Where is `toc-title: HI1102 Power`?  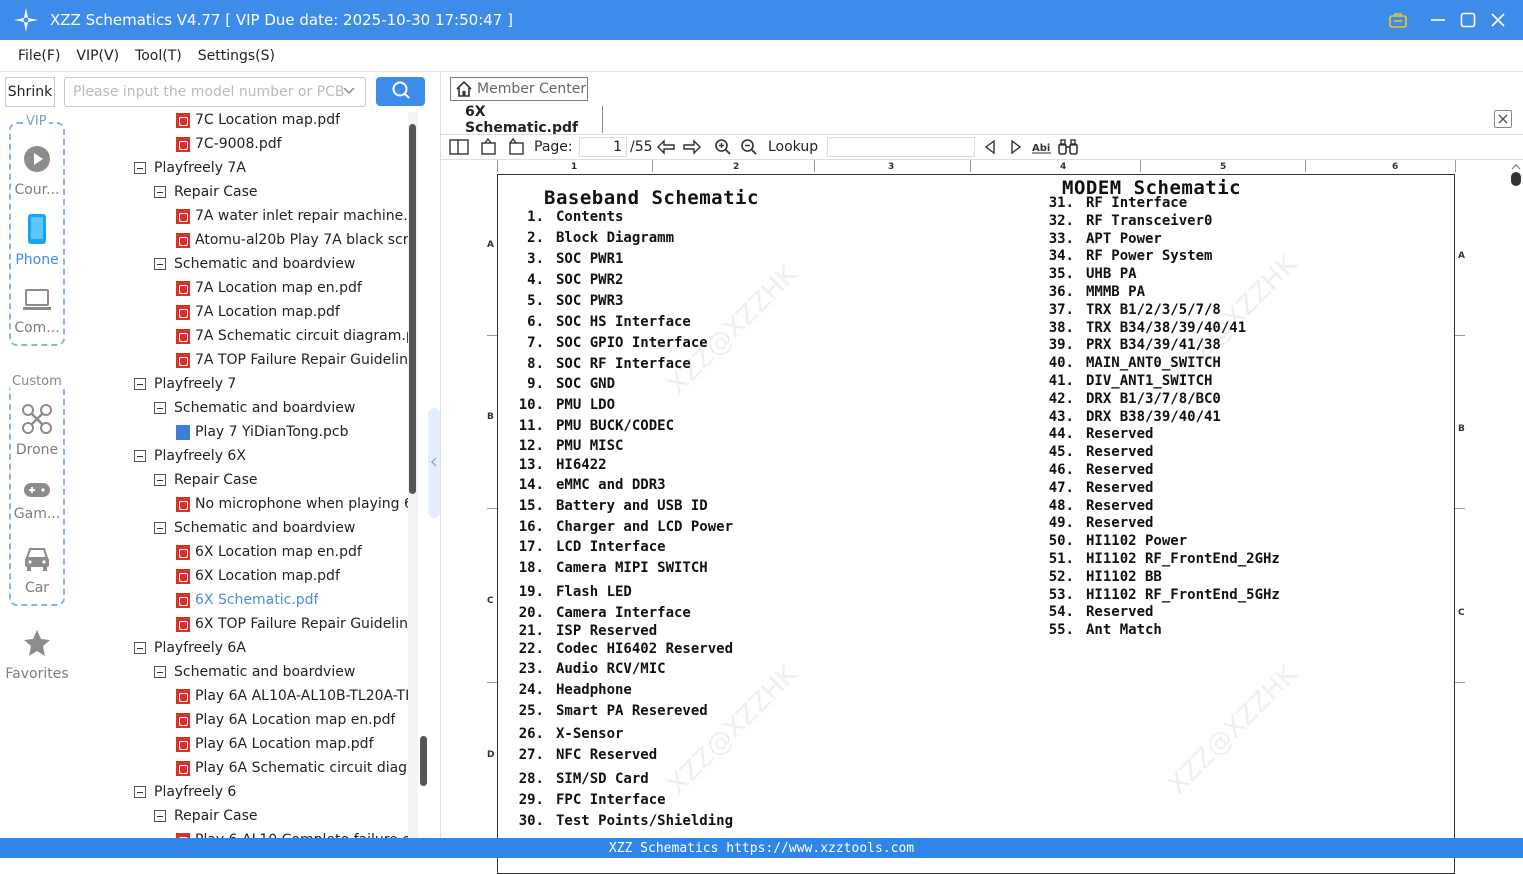
toc-title: HI1102 Power is located at coordinates (1137, 541).